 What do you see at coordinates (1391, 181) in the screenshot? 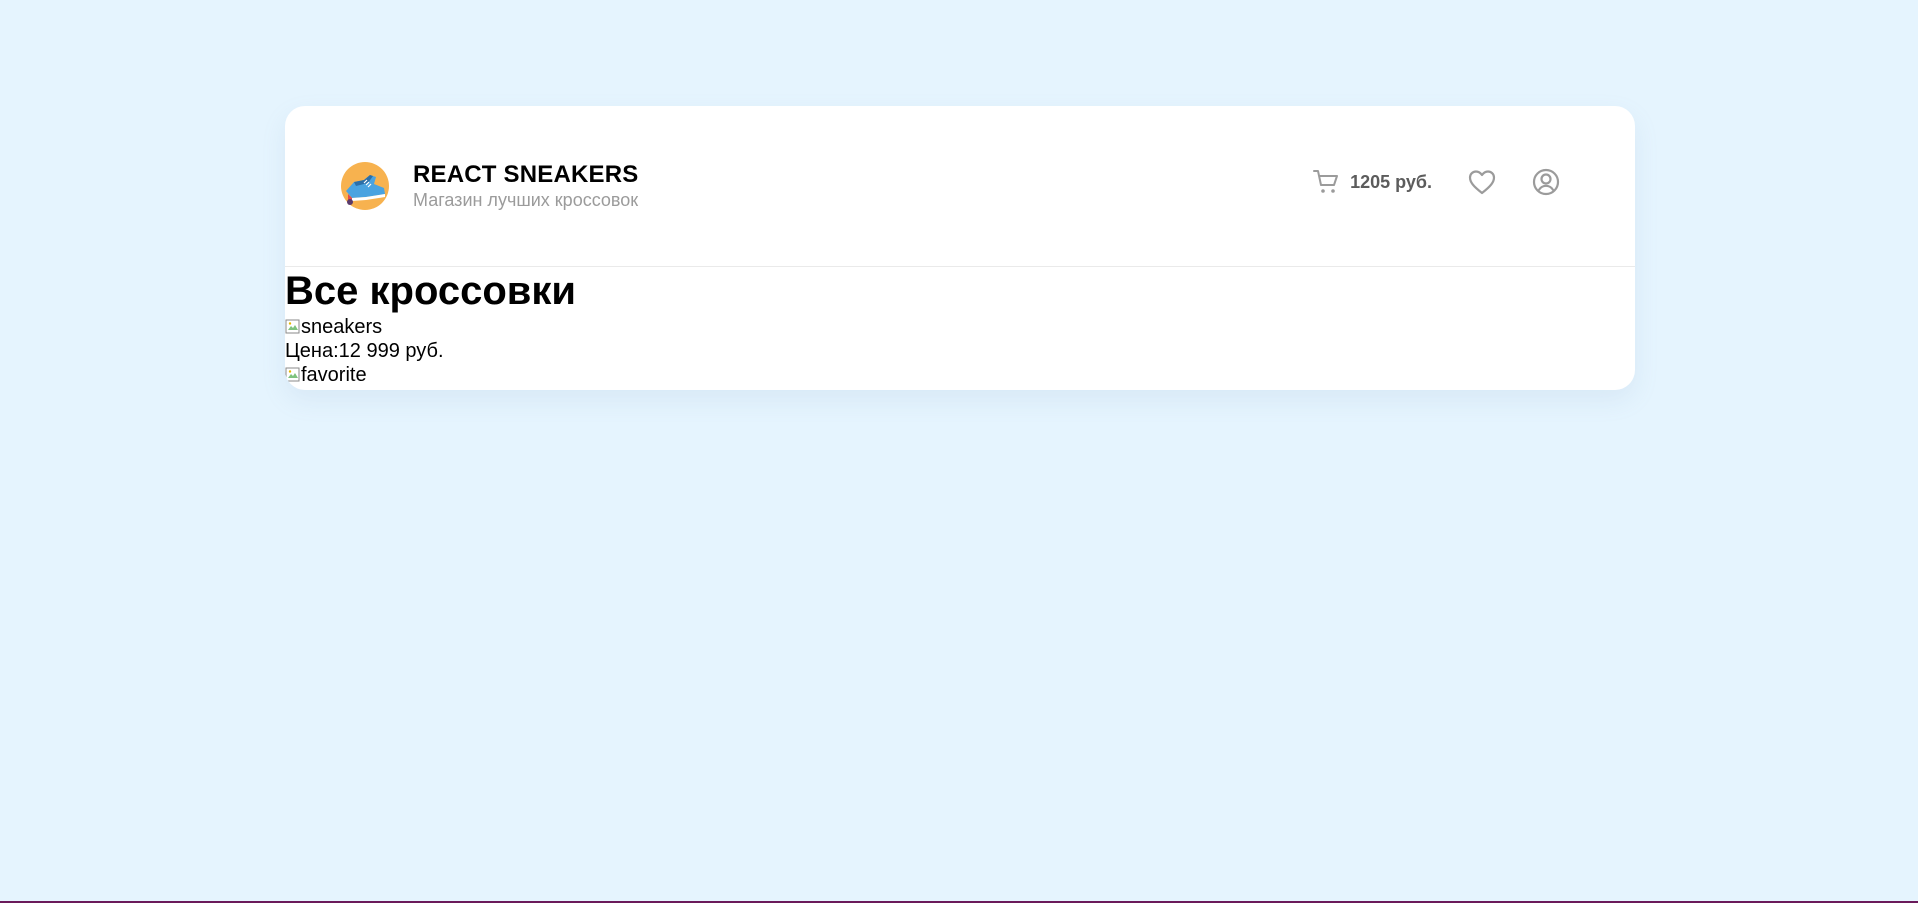
I see `cart-total: 1205 руб.` at bounding box center [1391, 181].